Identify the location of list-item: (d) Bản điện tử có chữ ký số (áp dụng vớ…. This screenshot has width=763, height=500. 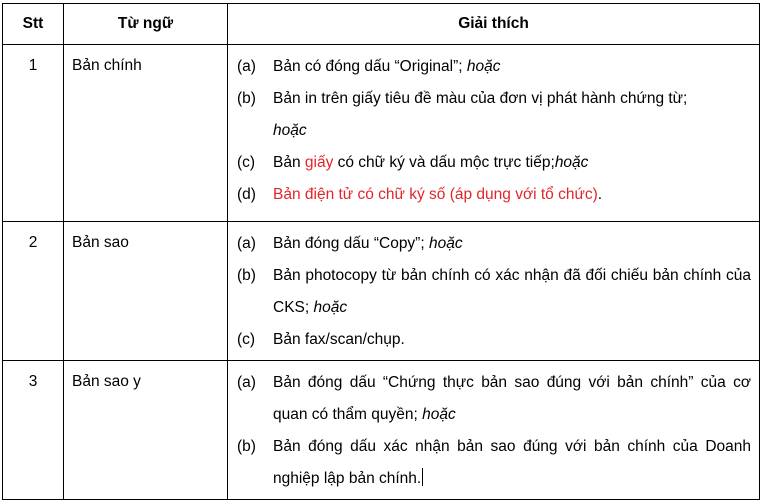
(493, 195).